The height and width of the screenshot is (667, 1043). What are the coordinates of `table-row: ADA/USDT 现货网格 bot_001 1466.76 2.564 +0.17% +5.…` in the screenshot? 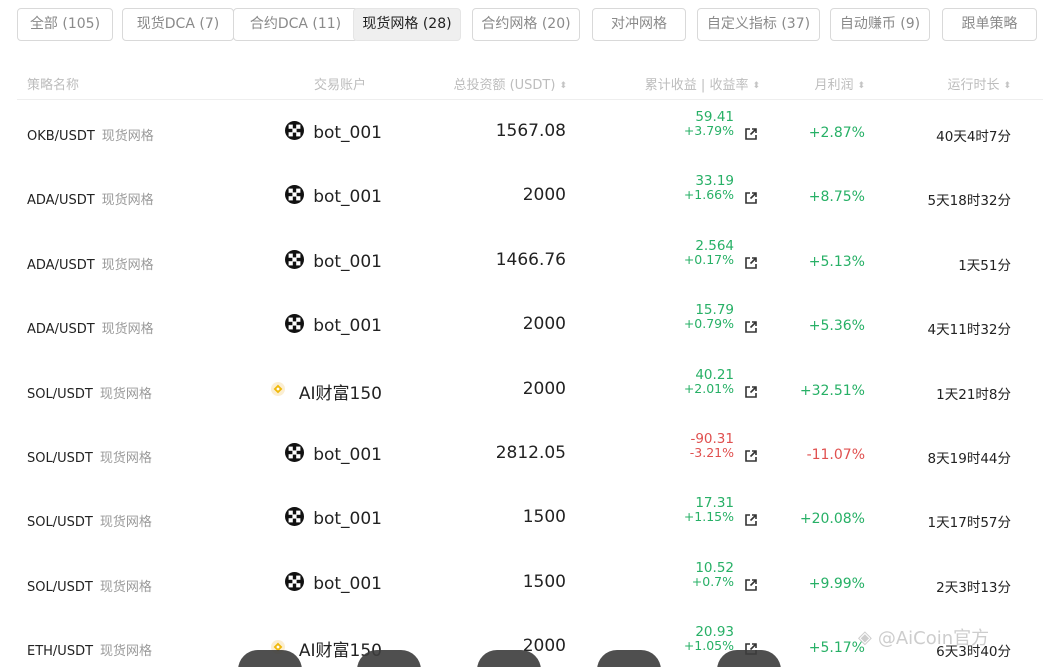 It's located at (521, 263).